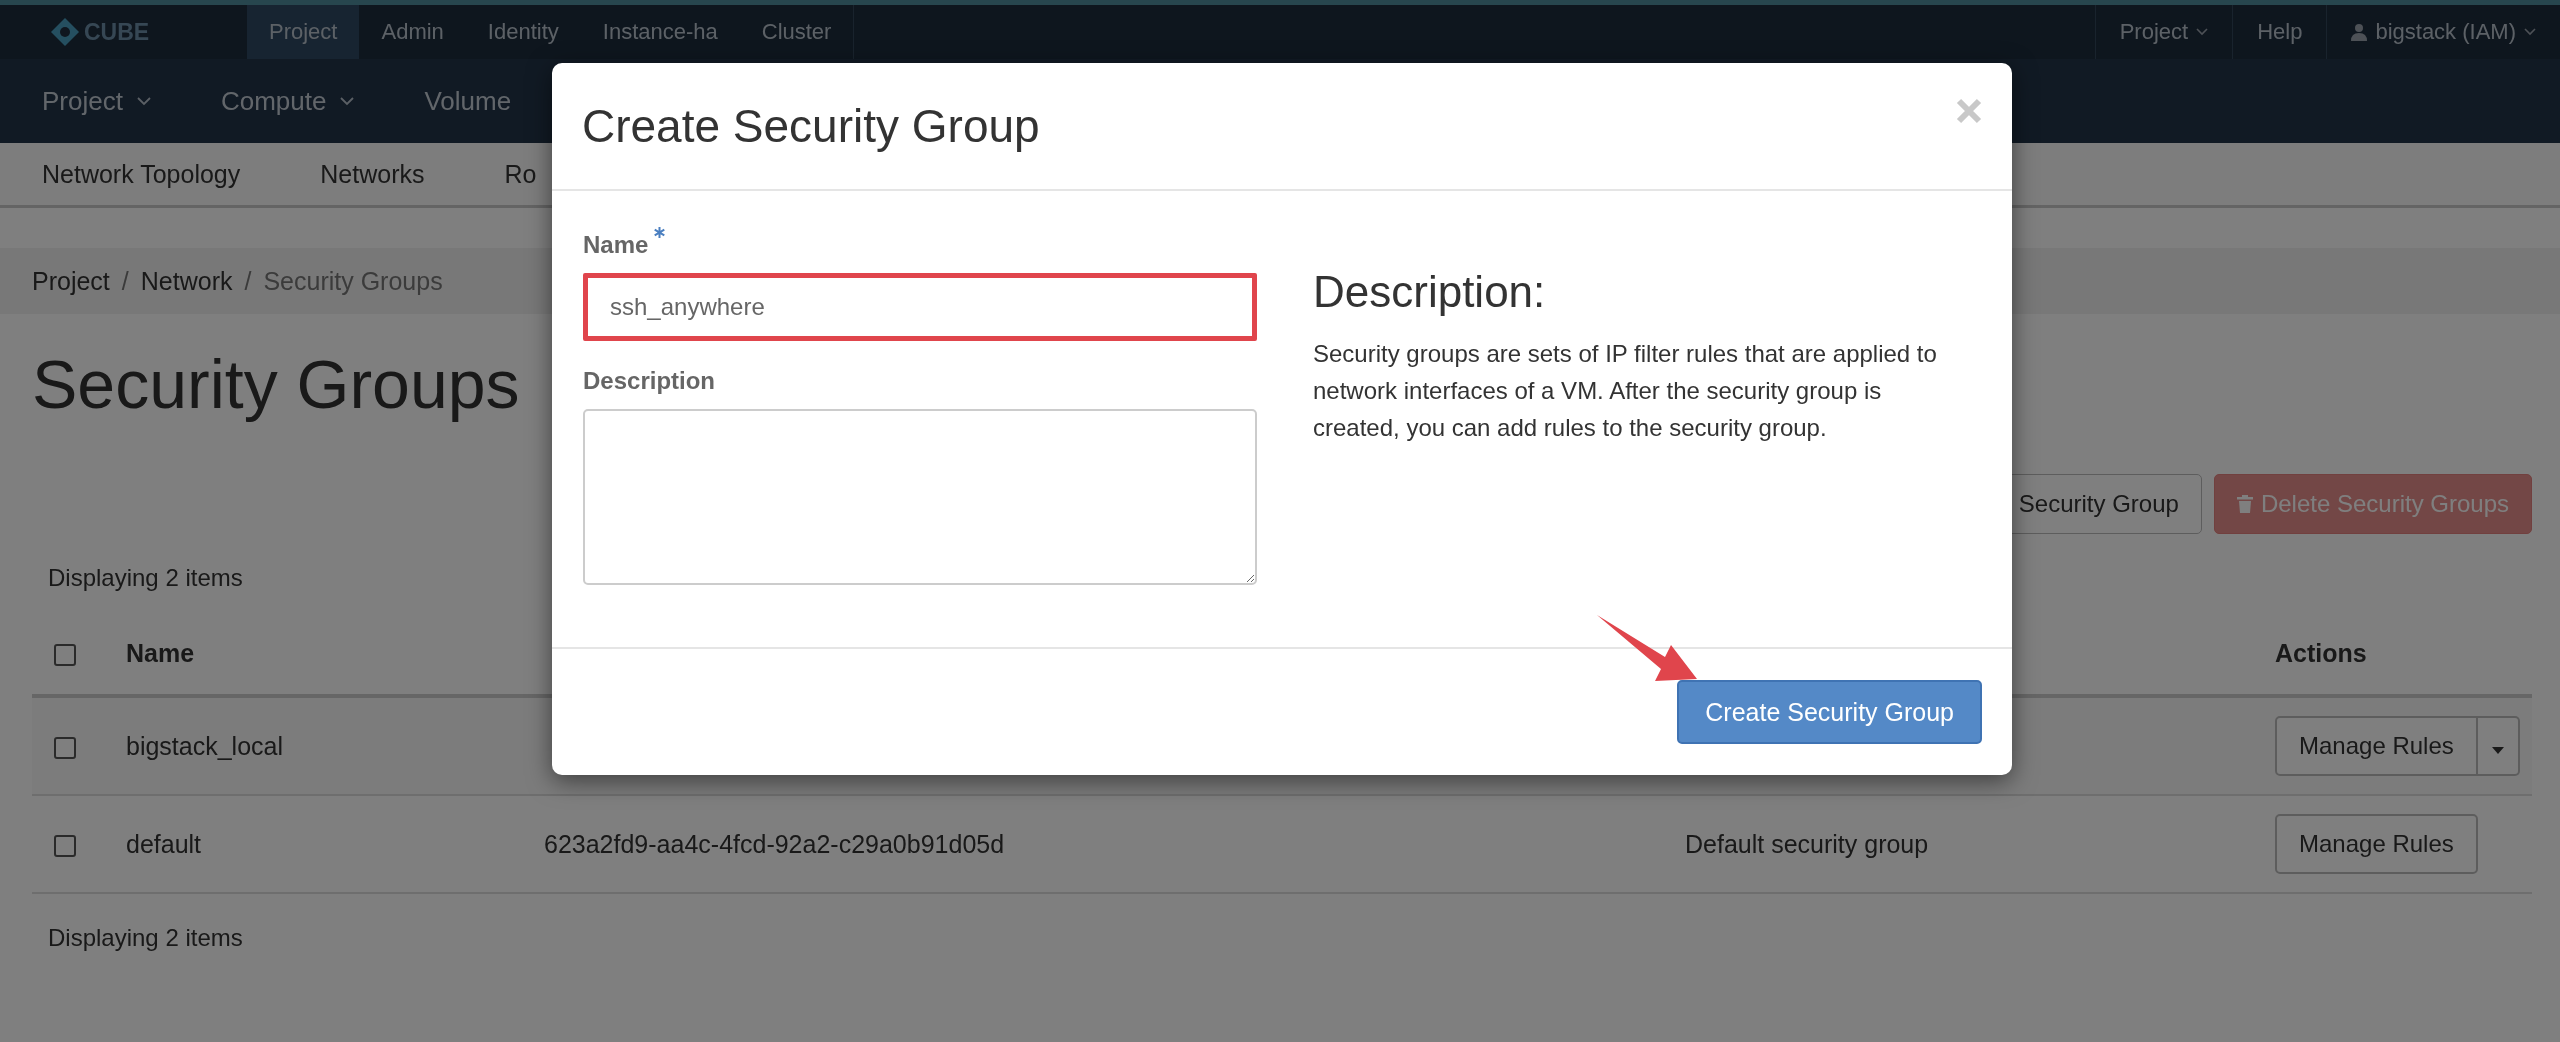 This screenshot has width=2560, height=1042. Describe the element at coordinates (523, 32) in the screenshot. I see `top-nav-tab: Identity` at that location.